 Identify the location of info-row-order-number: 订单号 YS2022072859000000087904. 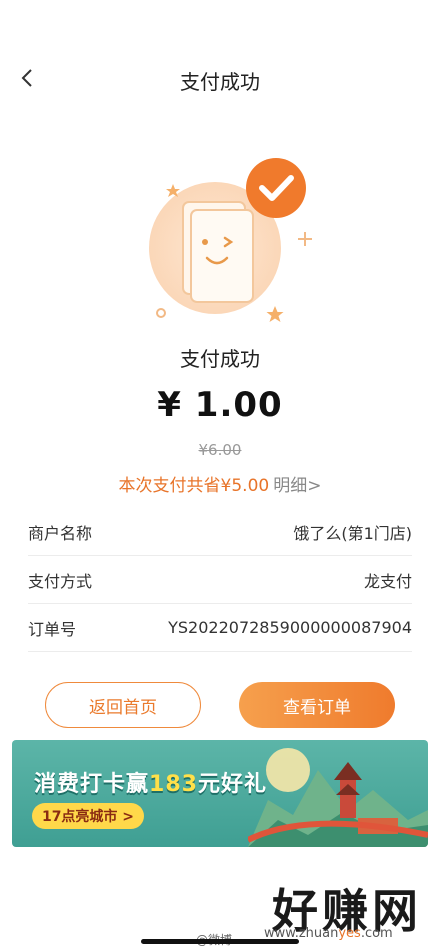
(220, 628).